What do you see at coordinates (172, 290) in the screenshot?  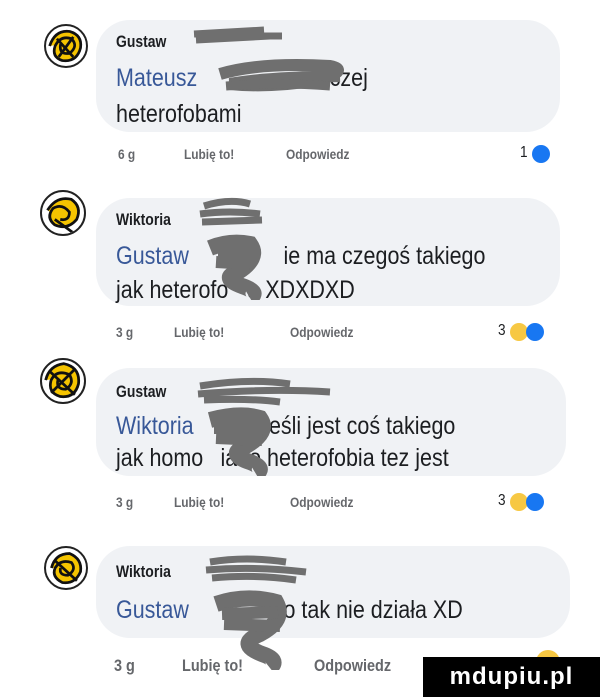 I see `comment-text-start: jak heterofo` at bounding box center [172, 290].